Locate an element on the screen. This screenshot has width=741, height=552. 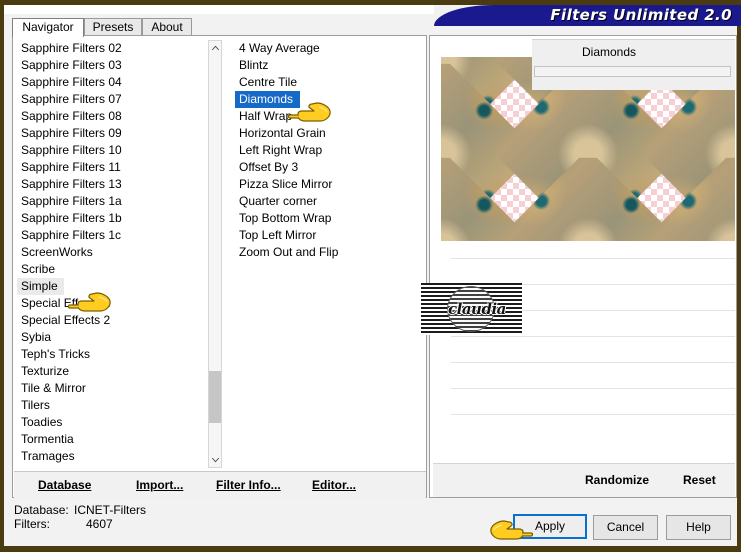
cancel-button: Cancel is located at coordinates (625, 527).